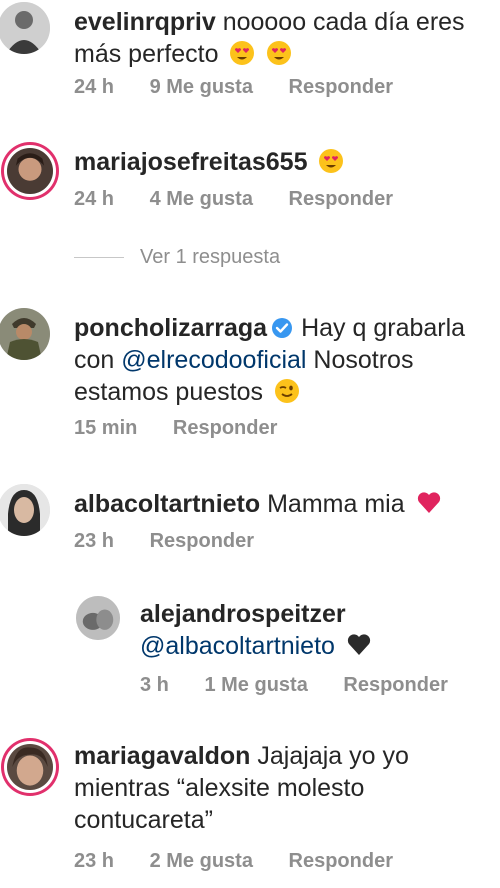  What do you see at coordinates (333, 756) in the screenshot?
I see `comment-text: Jajajaja yo yo` at bounding box center [333, 756].